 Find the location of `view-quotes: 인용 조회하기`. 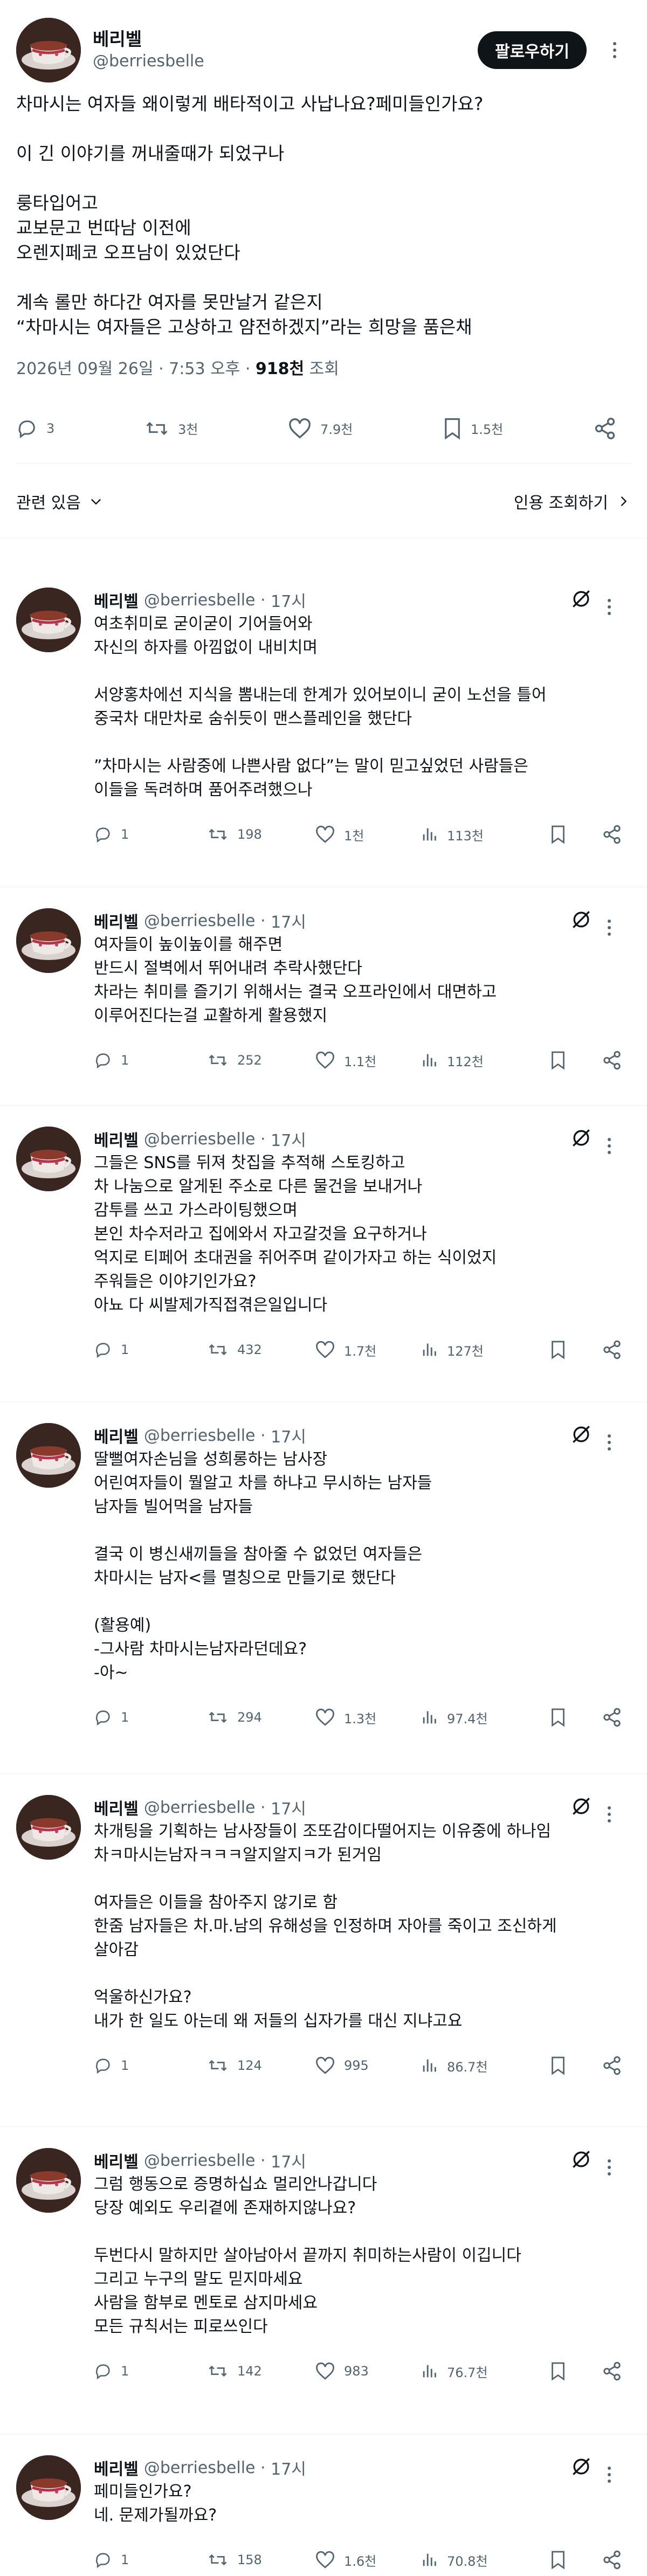

view-quotes: 인용 조회하기 is located at coordinates (572, 501).